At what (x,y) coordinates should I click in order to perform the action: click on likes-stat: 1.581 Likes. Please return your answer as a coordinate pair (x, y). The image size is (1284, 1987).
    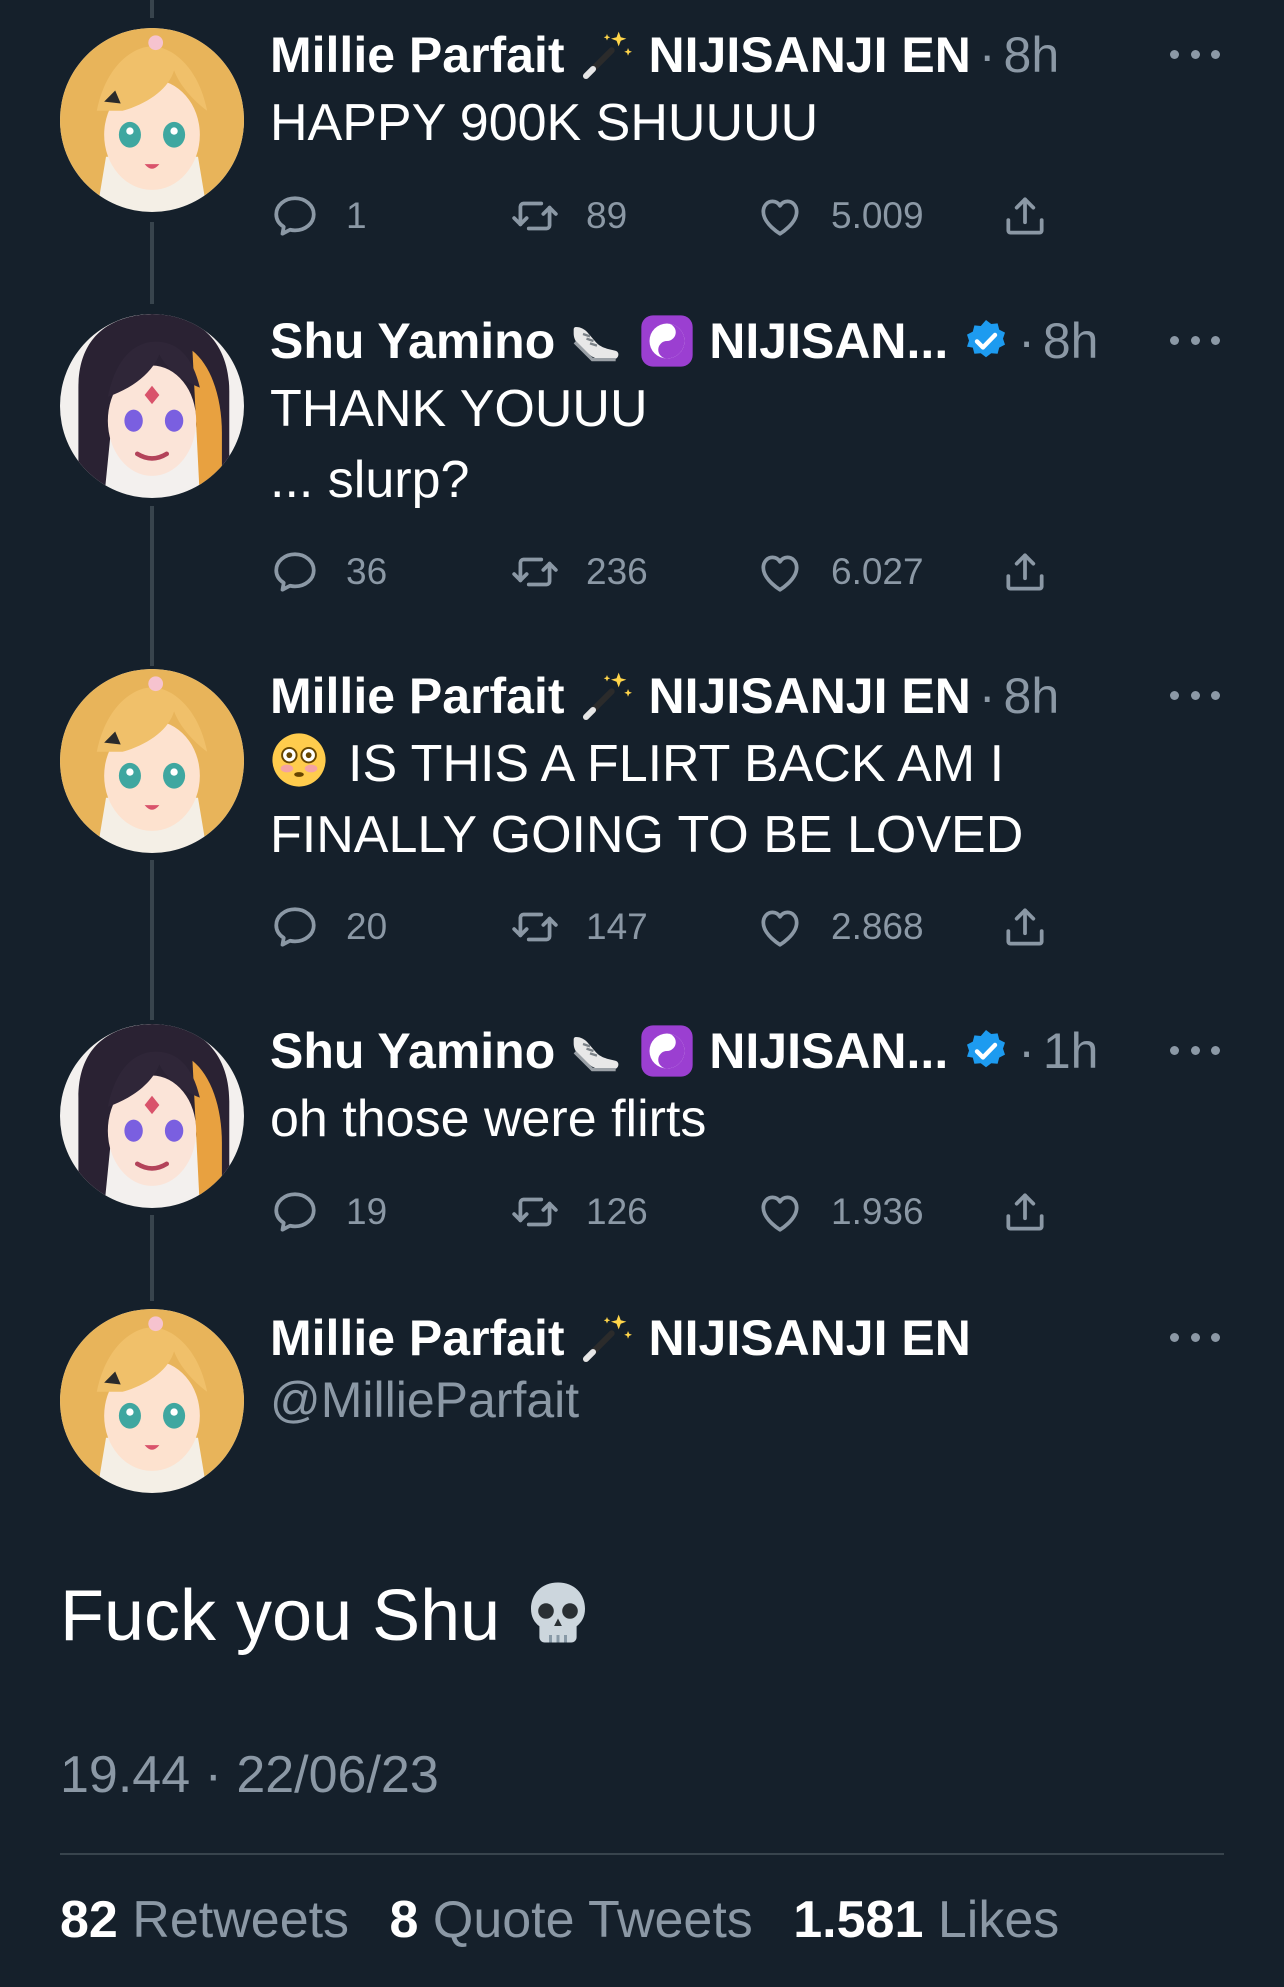
    Looking at the image, I should click on (939, 1920).